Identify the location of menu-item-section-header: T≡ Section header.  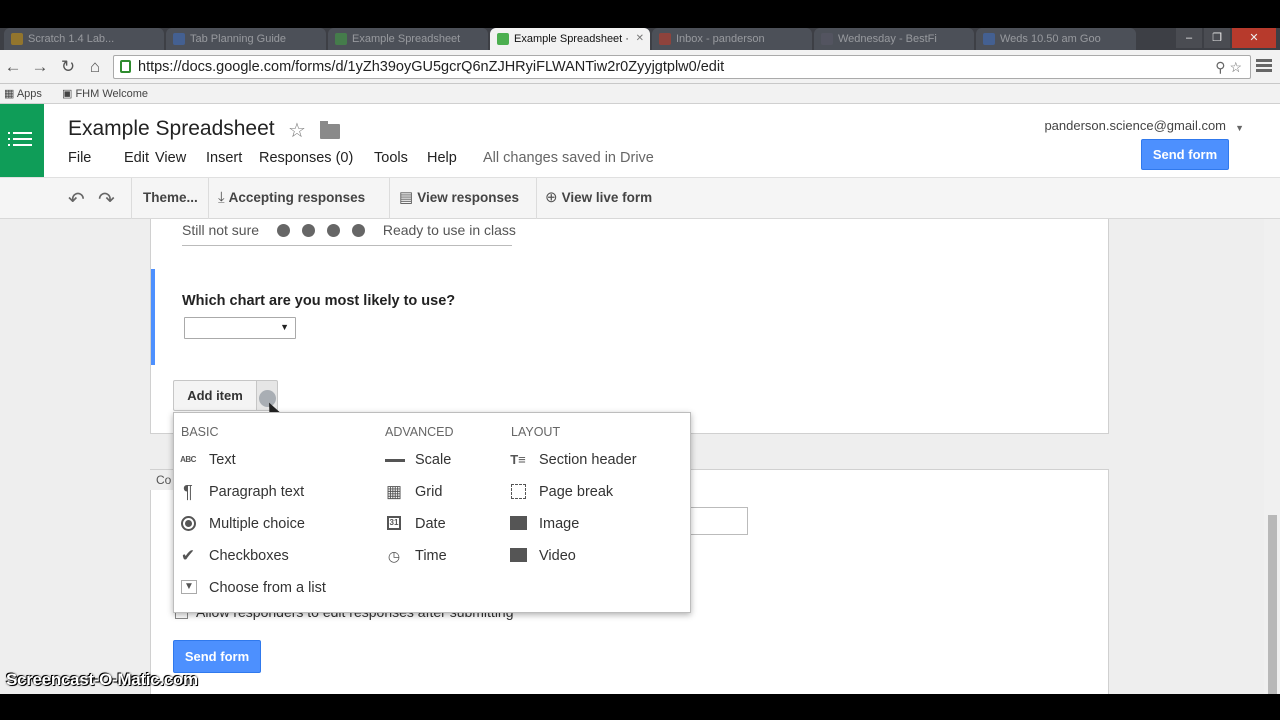
(573, 460).